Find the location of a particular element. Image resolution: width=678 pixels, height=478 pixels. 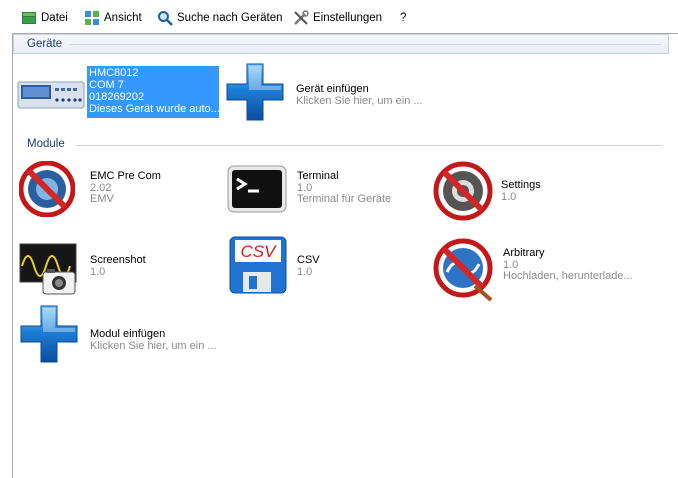

menu-ansicht-label: Ansicht is located at coordinates (123, 18).